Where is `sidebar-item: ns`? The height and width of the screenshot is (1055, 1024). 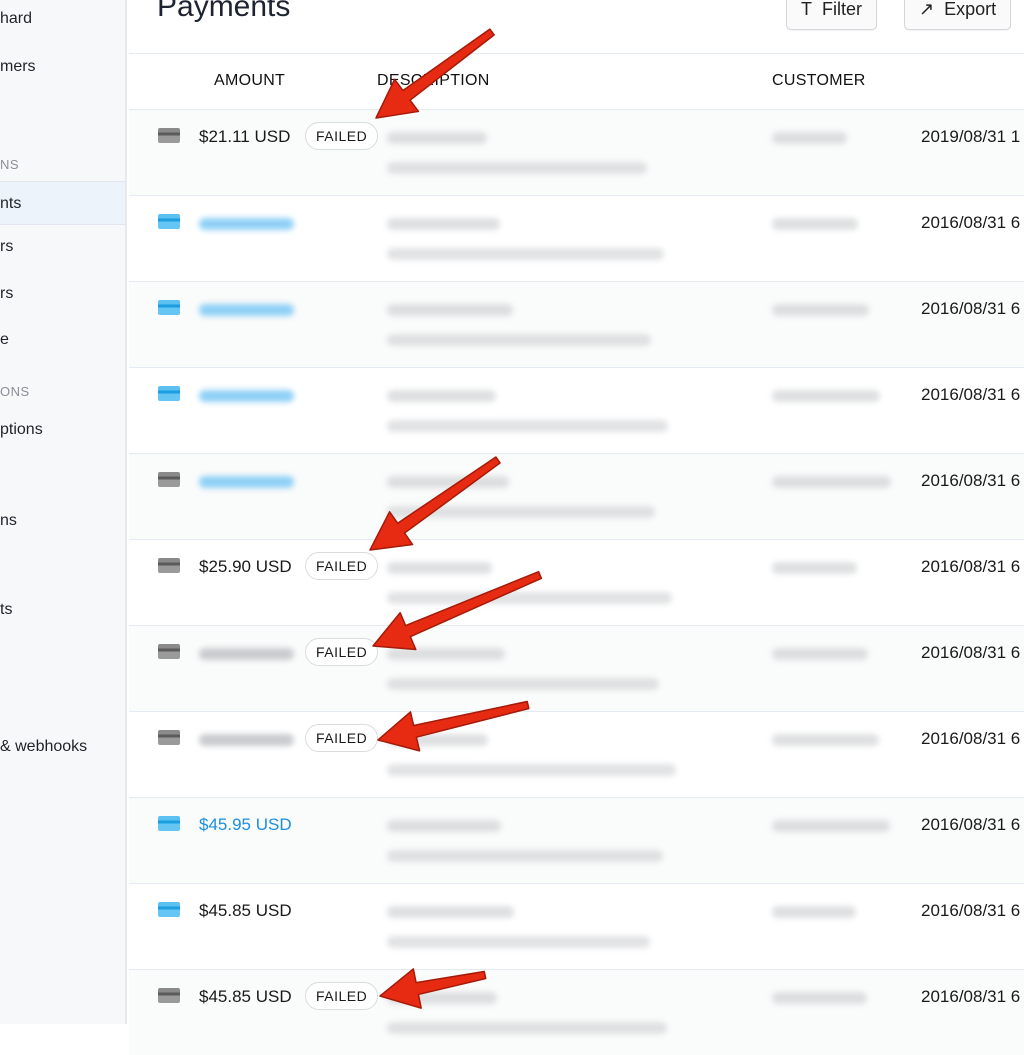 sidebar-item: ns is located at coordinates (8, 521).